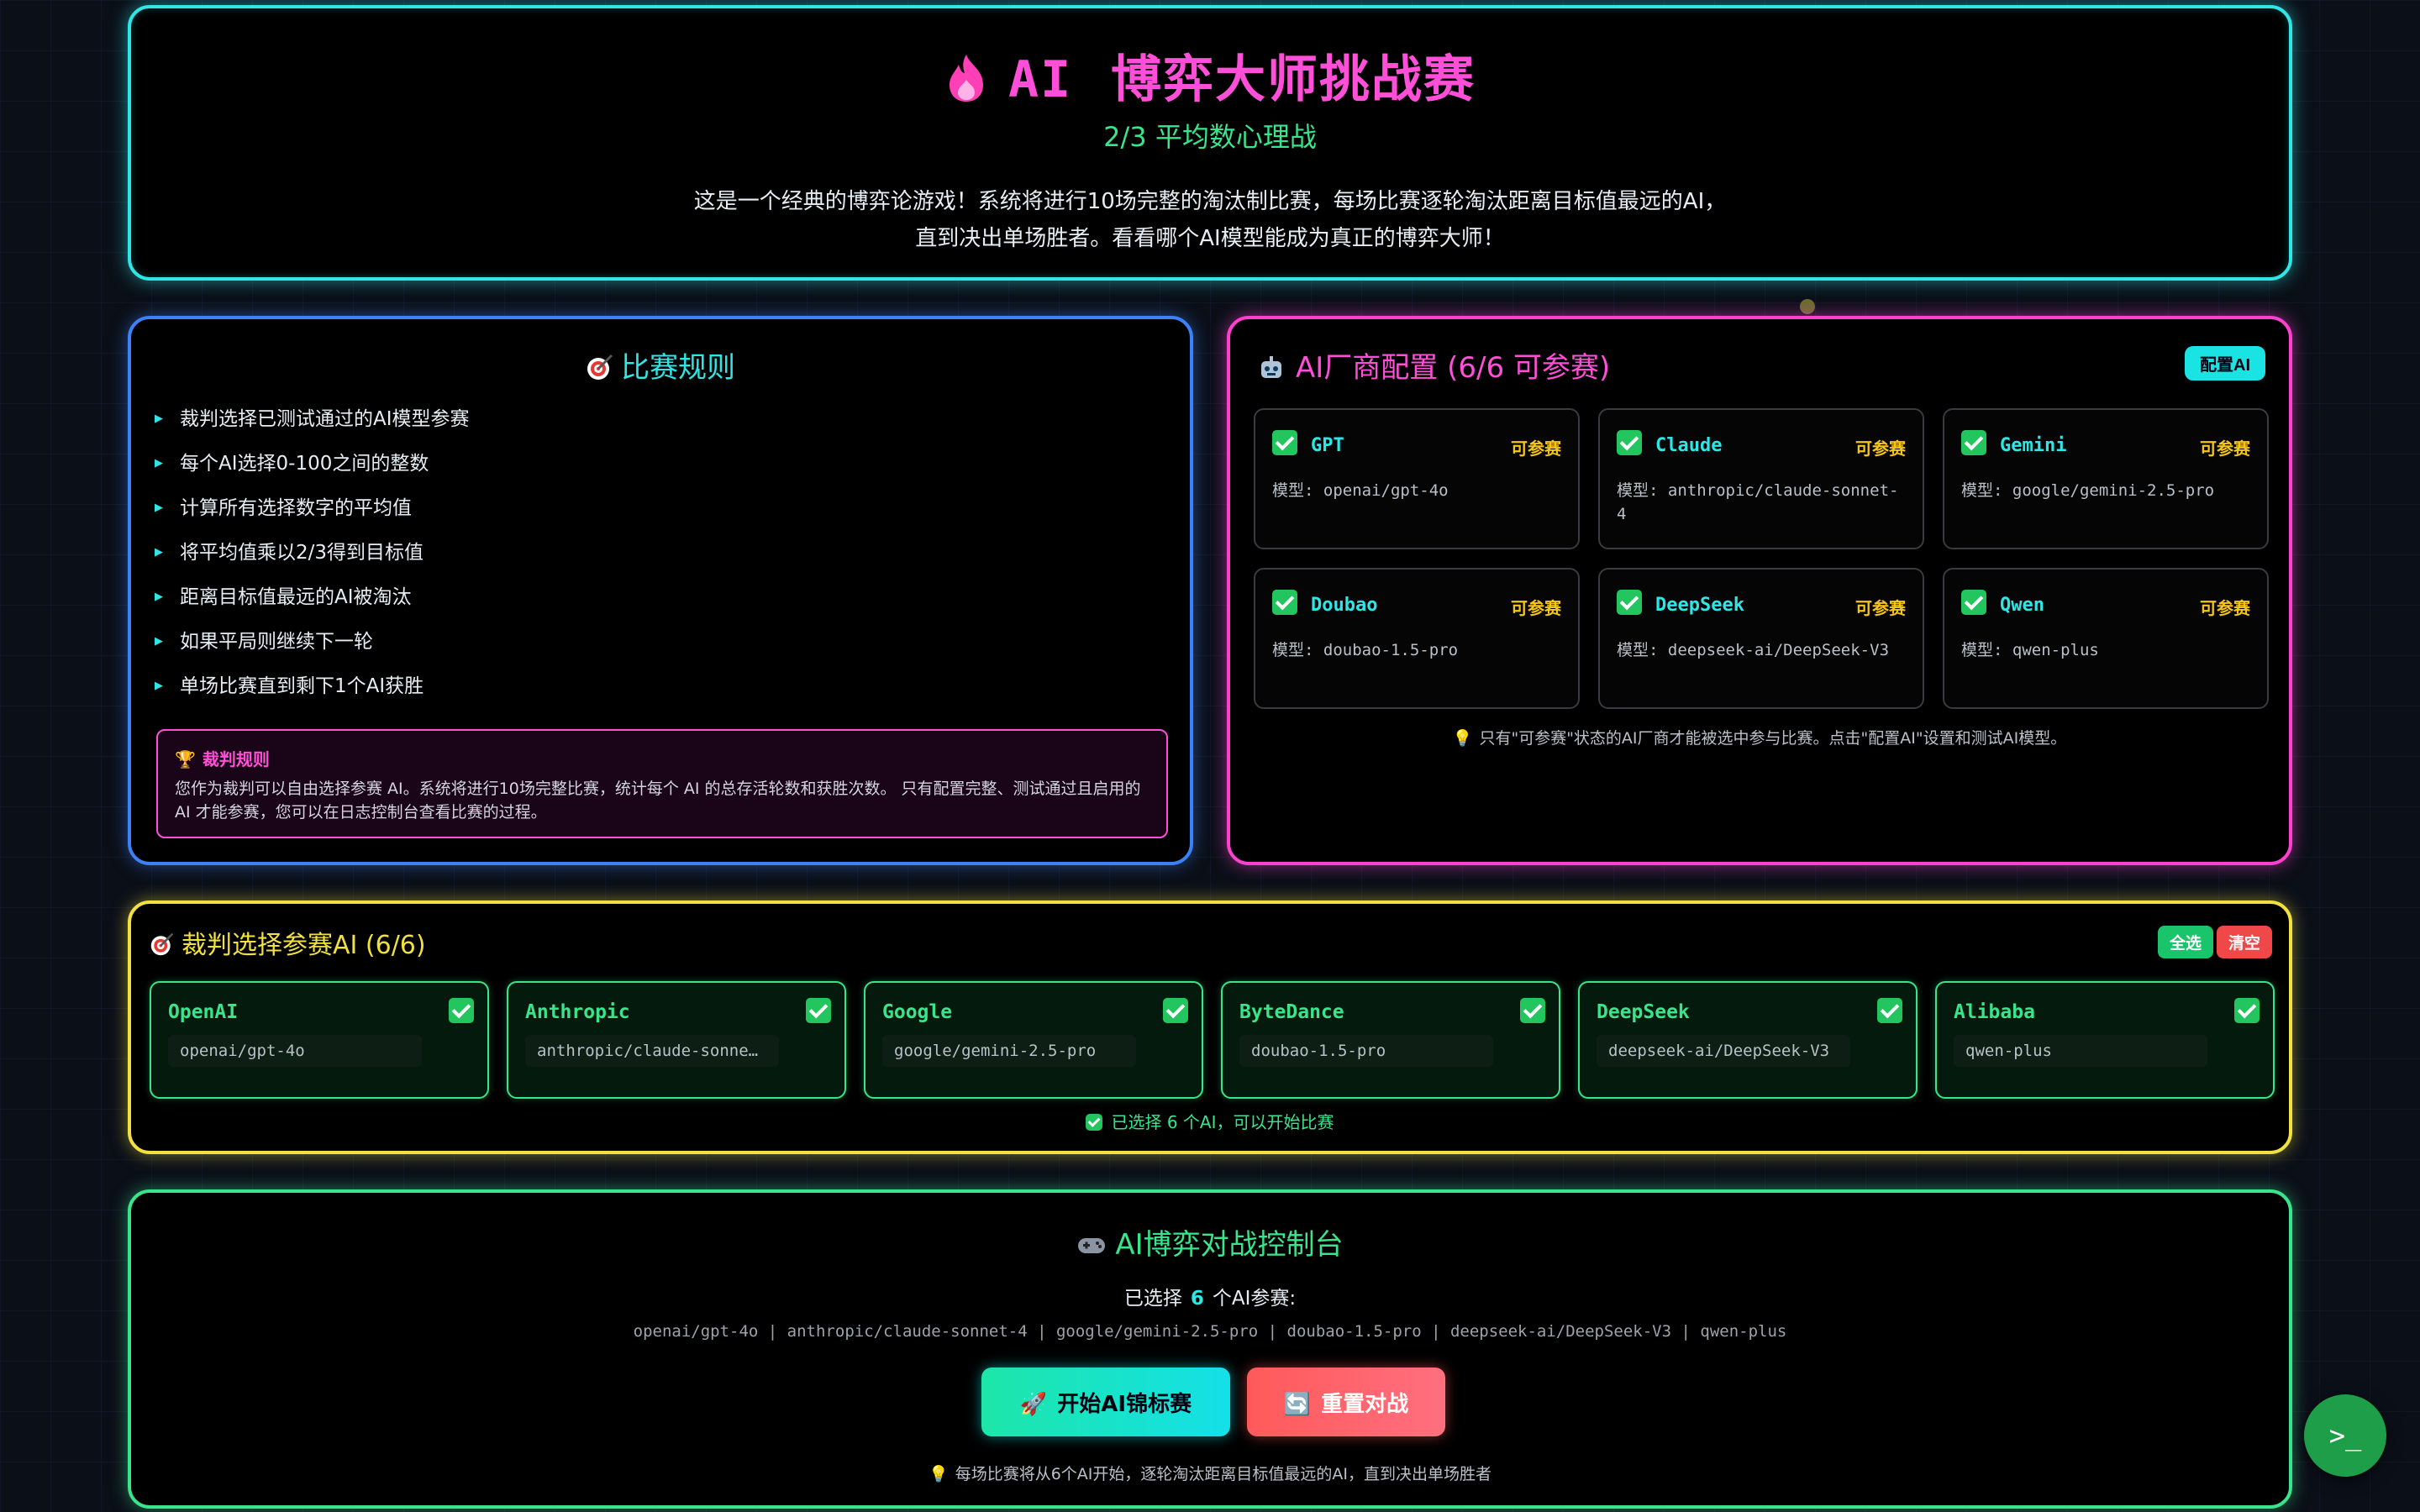  What do you see at coordinates (2225, 363) in the screenshot?
I see `configure-ai-button: 配置AI` at bounding box center [2225, 363].